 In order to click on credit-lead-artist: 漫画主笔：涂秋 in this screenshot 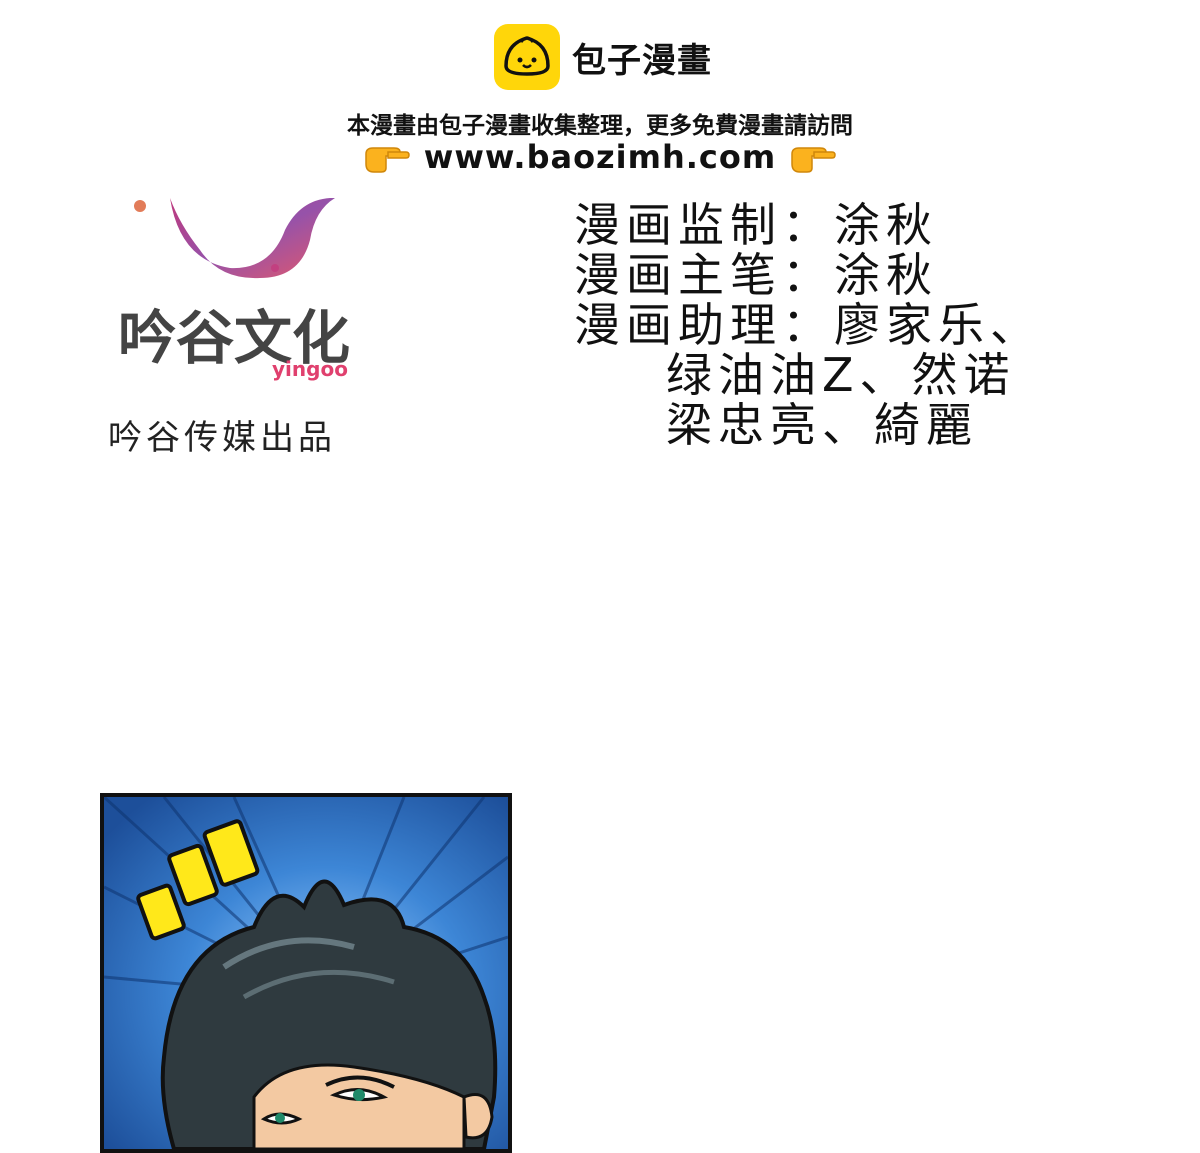, I will do `click(756, 275)`.